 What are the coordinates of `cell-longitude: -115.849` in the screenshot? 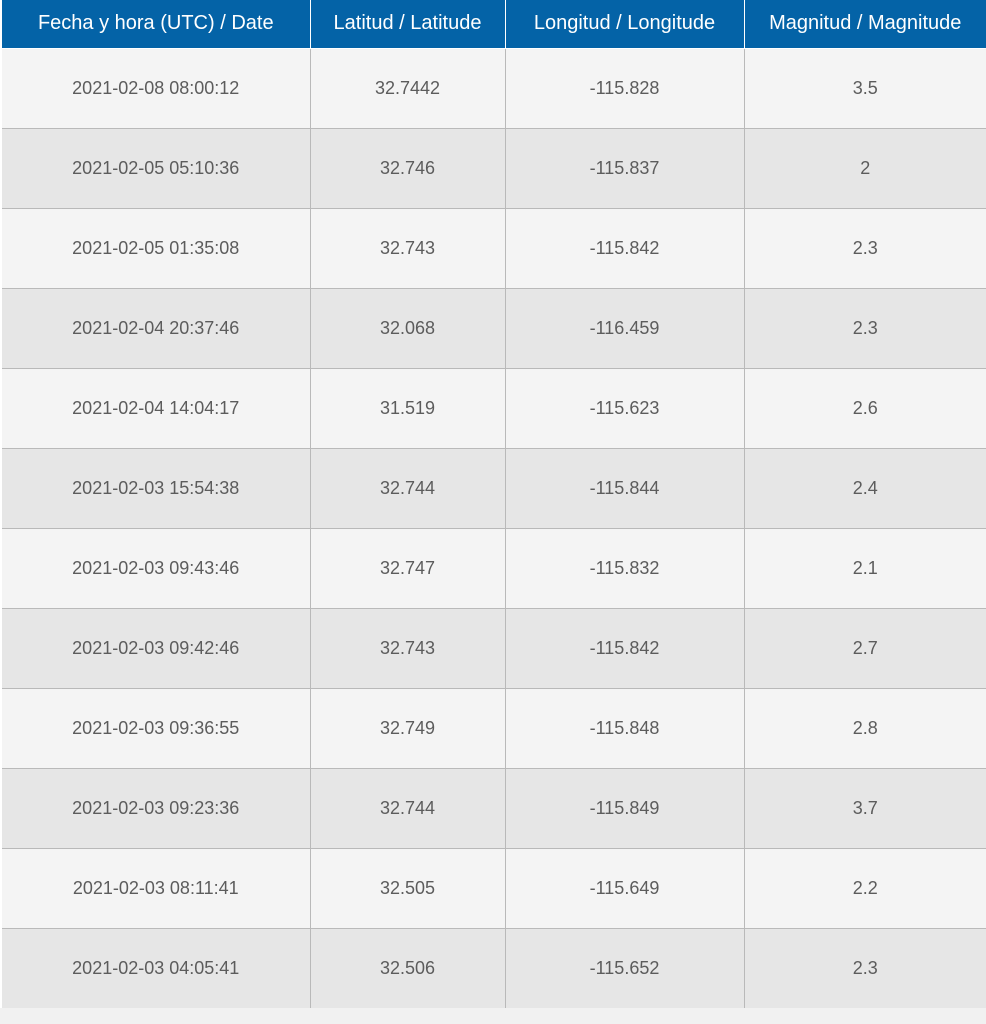 It's located at (624, 808).